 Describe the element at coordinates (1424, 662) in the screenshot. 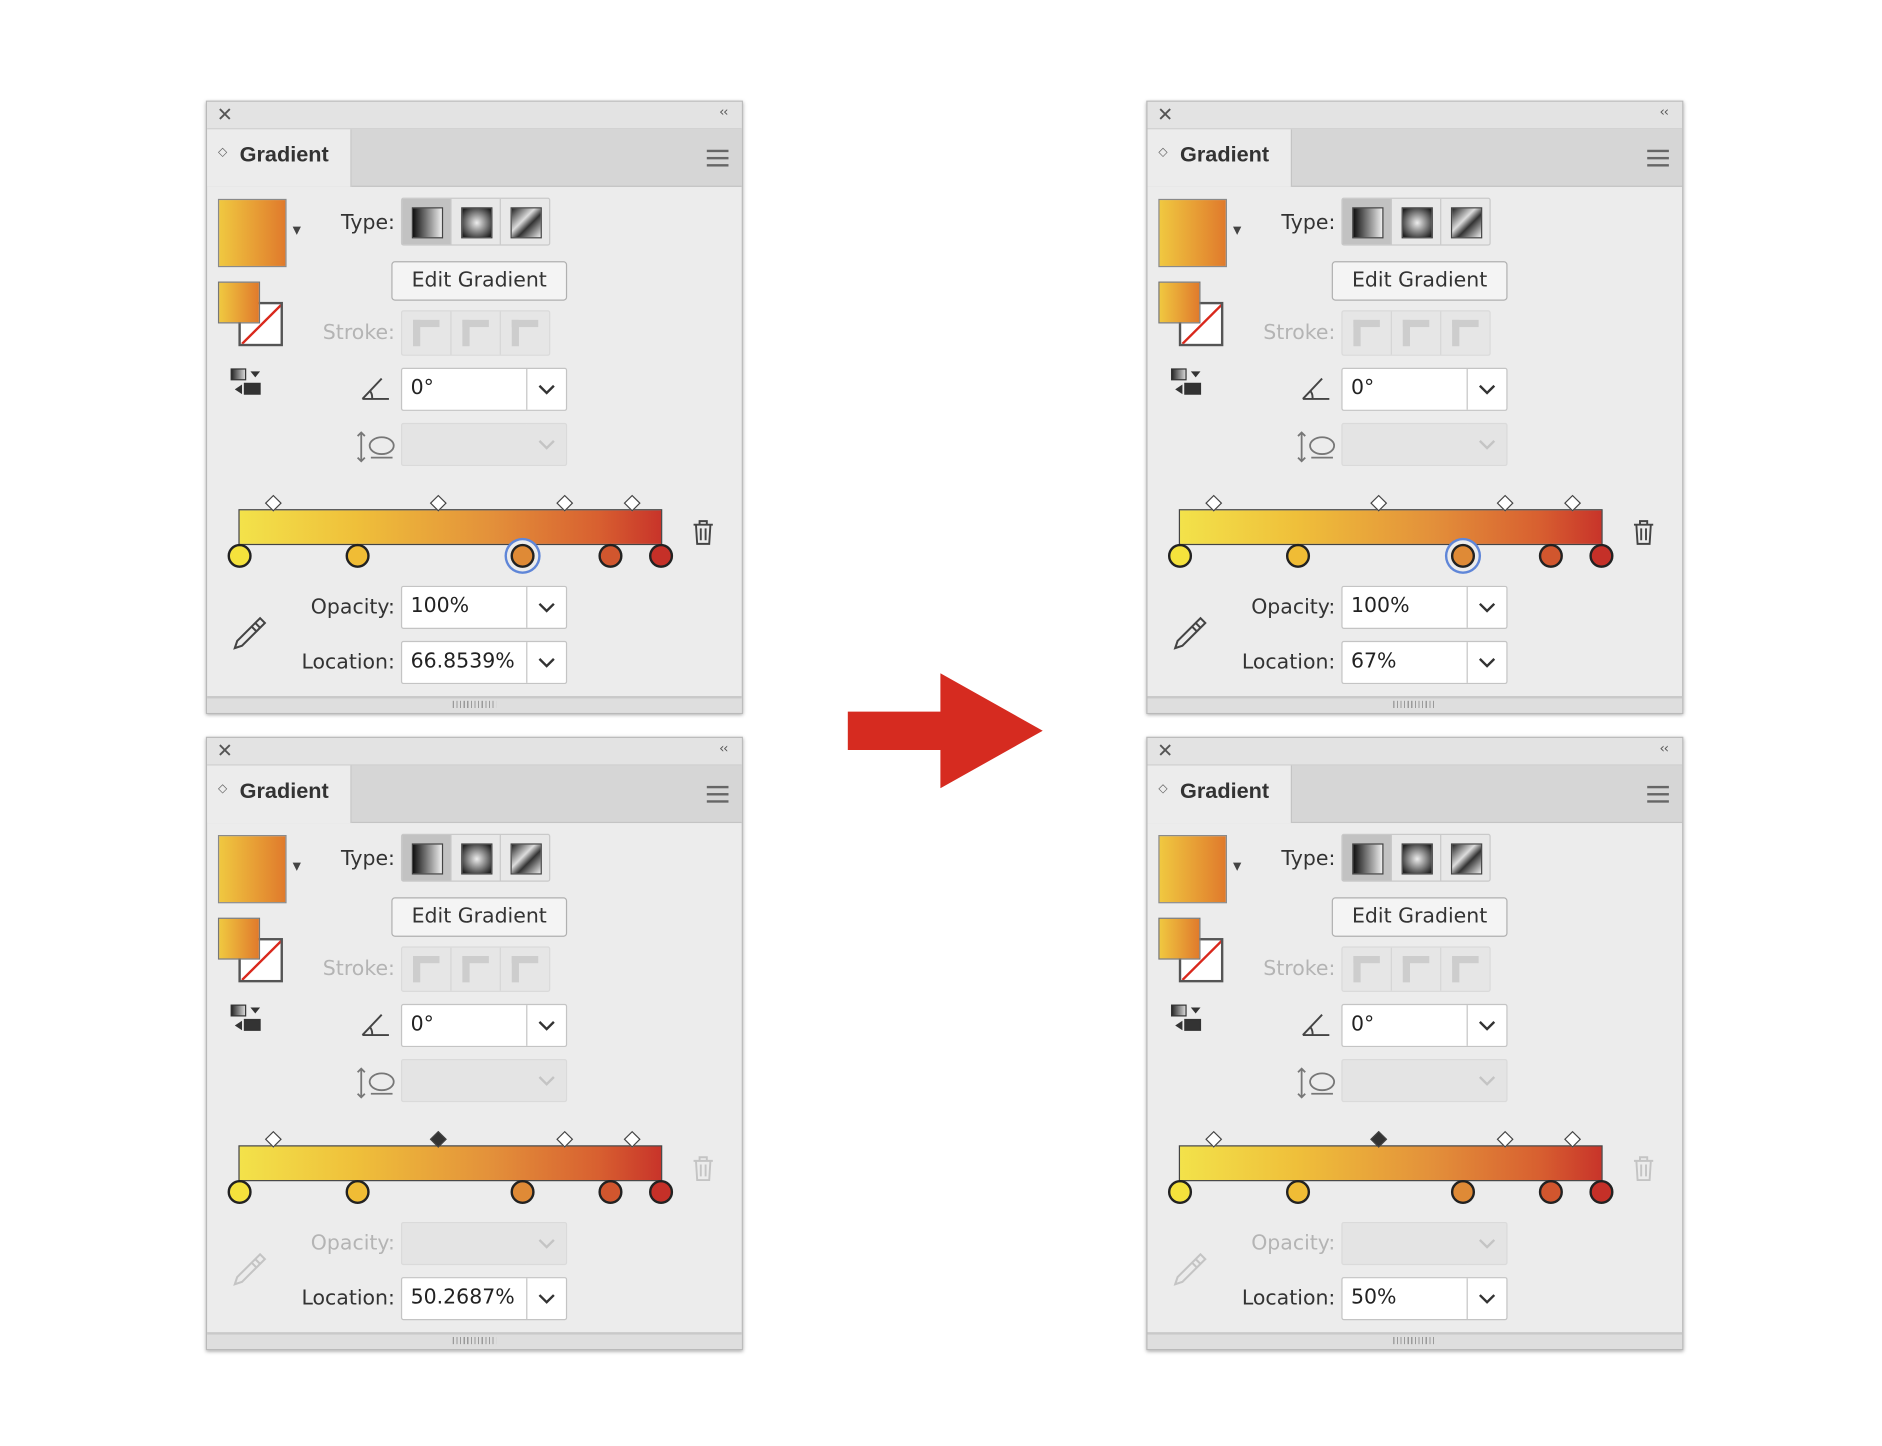

I see `location-field: 67%` at that location.